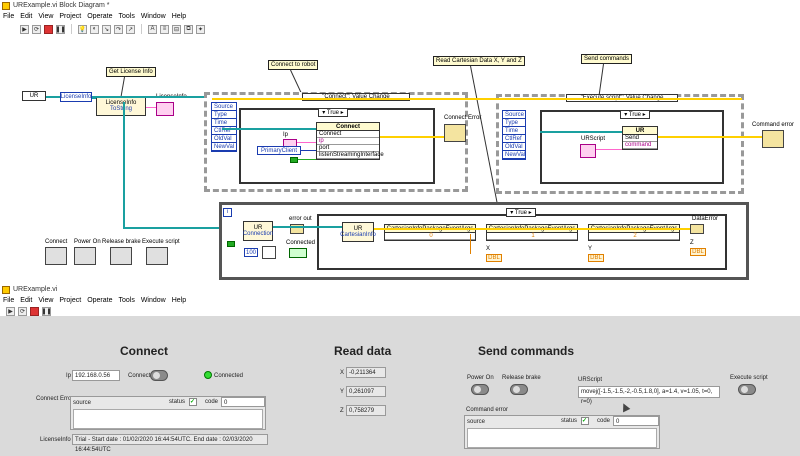 The image size is (800, 456). I want to click on stop-terminal, so click(231, 244).